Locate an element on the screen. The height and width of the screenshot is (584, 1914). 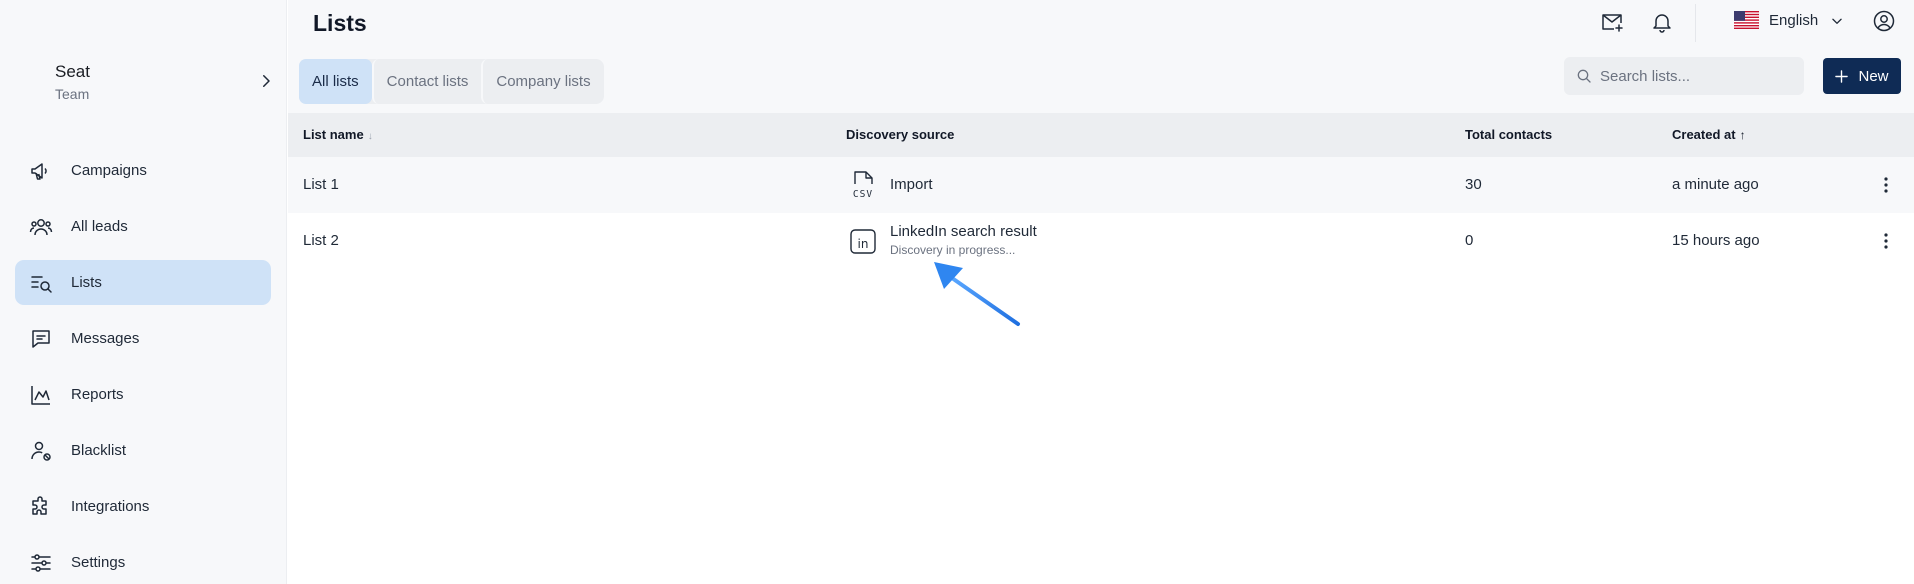
column-label: Total contacts is located at coordinates (1509, 134).